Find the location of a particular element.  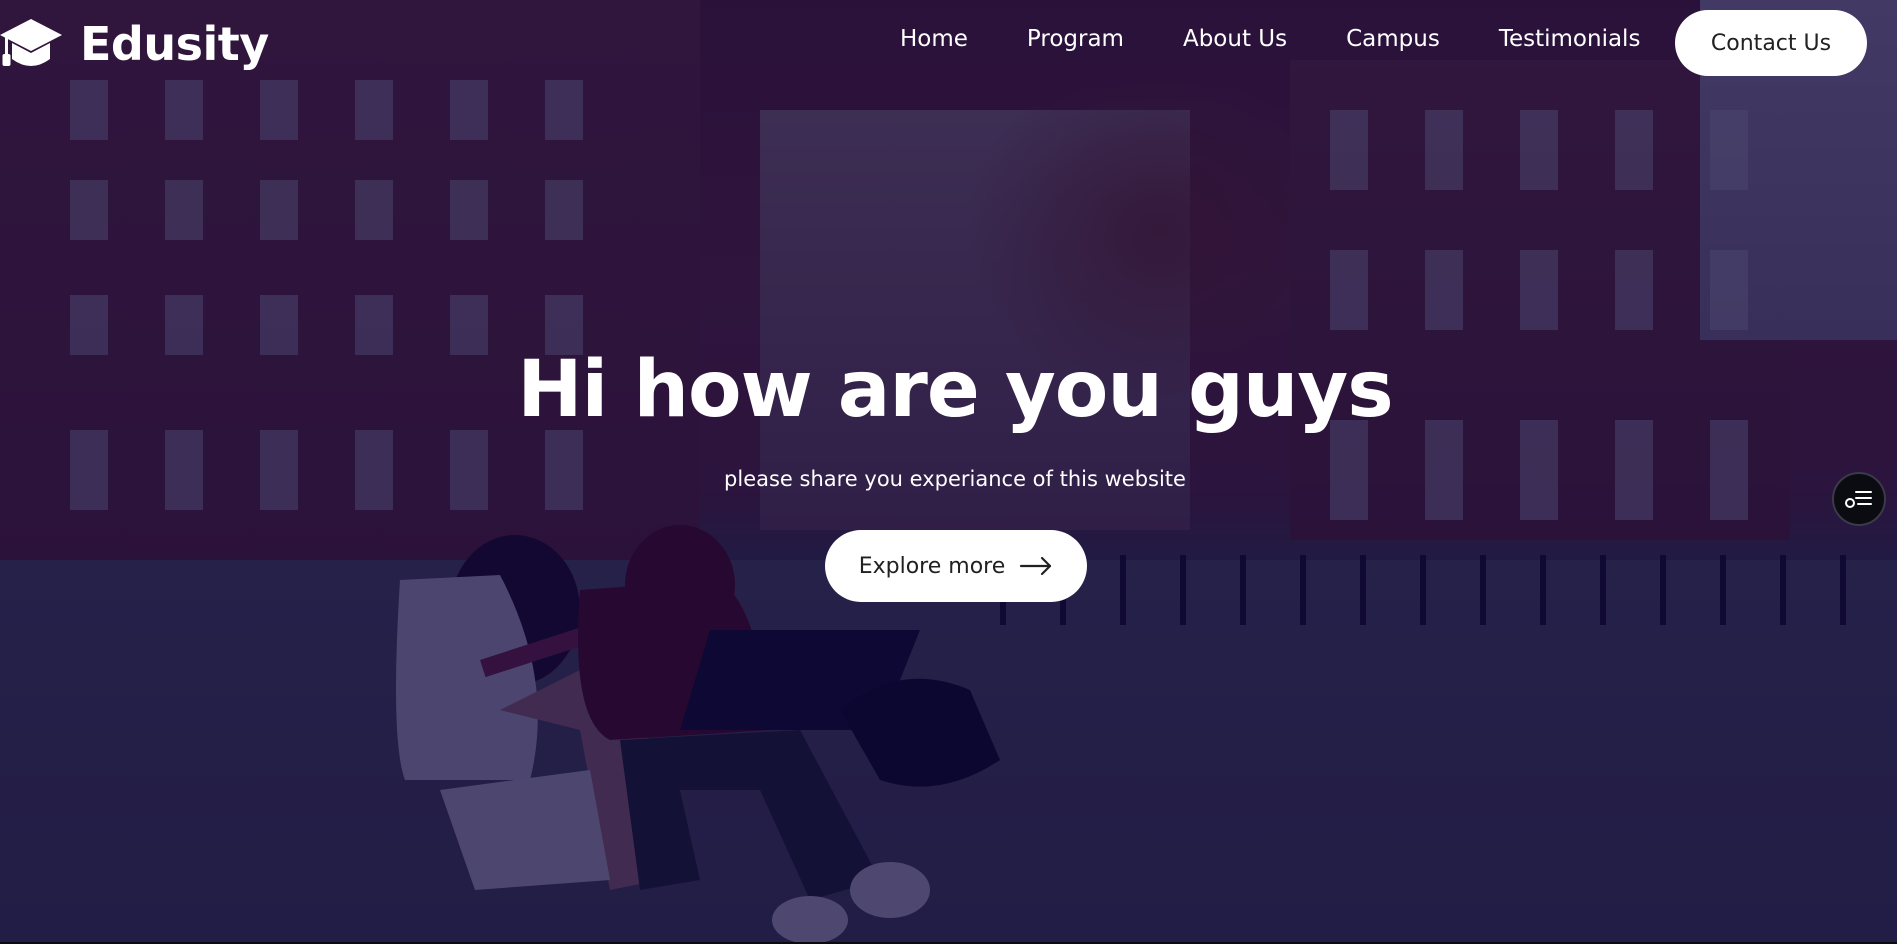

accessibility-menu-button is located at coordinates (1859, 499).